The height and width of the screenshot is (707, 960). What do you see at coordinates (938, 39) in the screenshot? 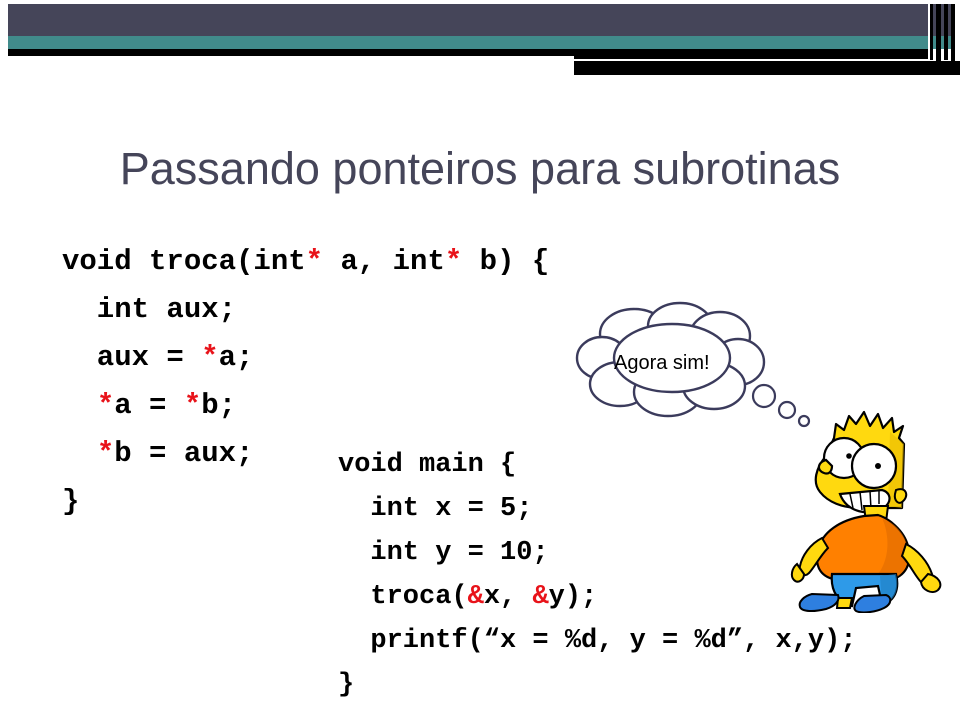
I see `banner-accent-vertical-b` at bounding box center [938, 39].